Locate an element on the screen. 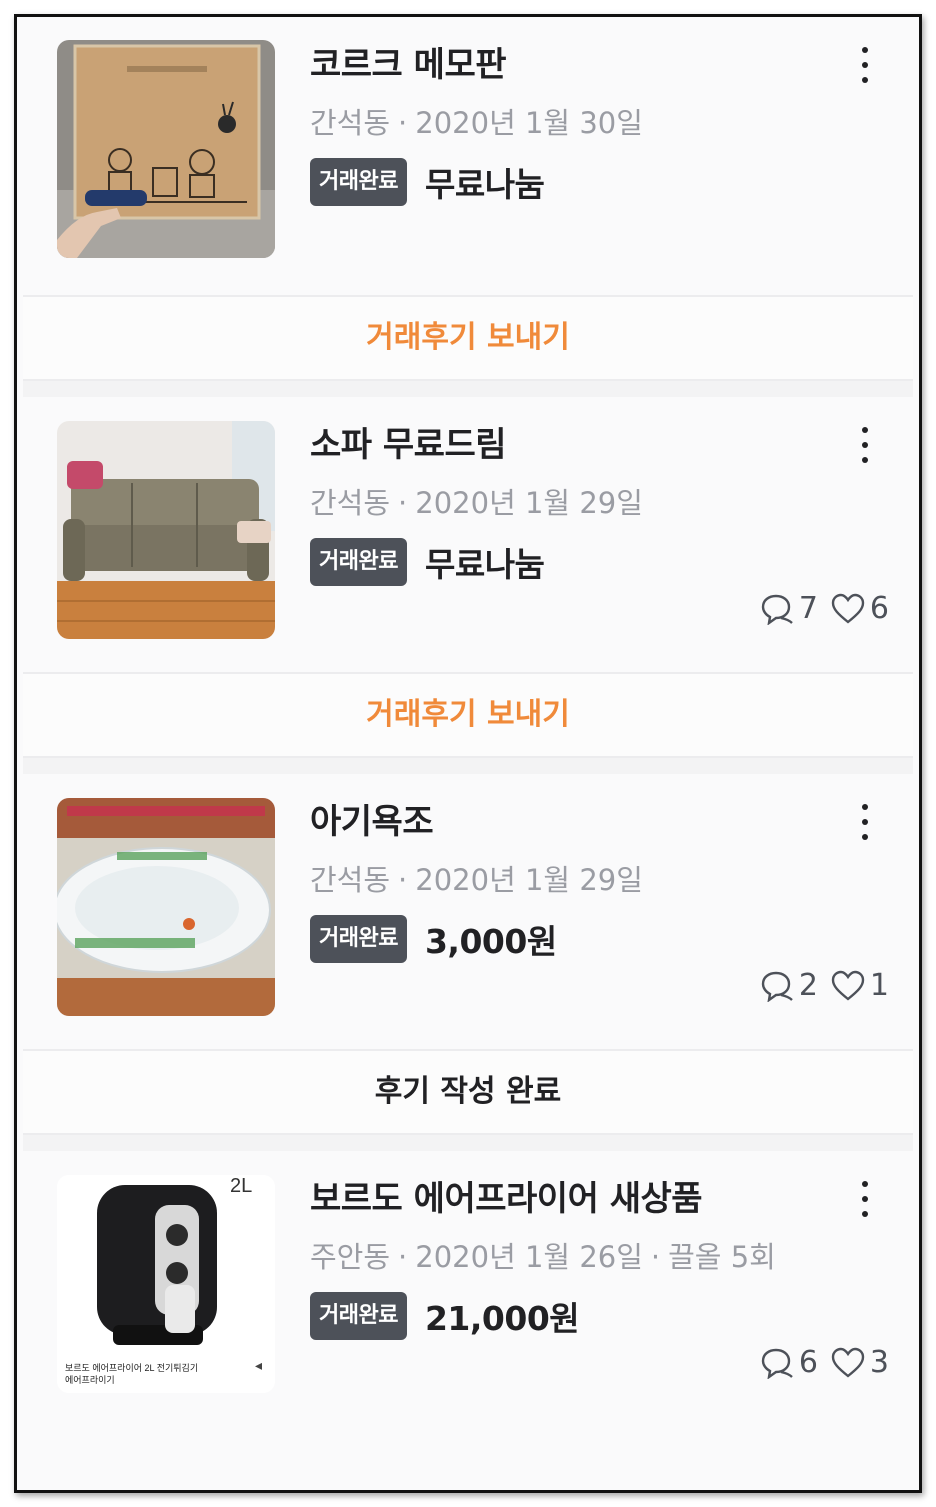 This screenshot has height=1507, width=936. chat-count-value: 6 is located at coordinates (808, 1362).